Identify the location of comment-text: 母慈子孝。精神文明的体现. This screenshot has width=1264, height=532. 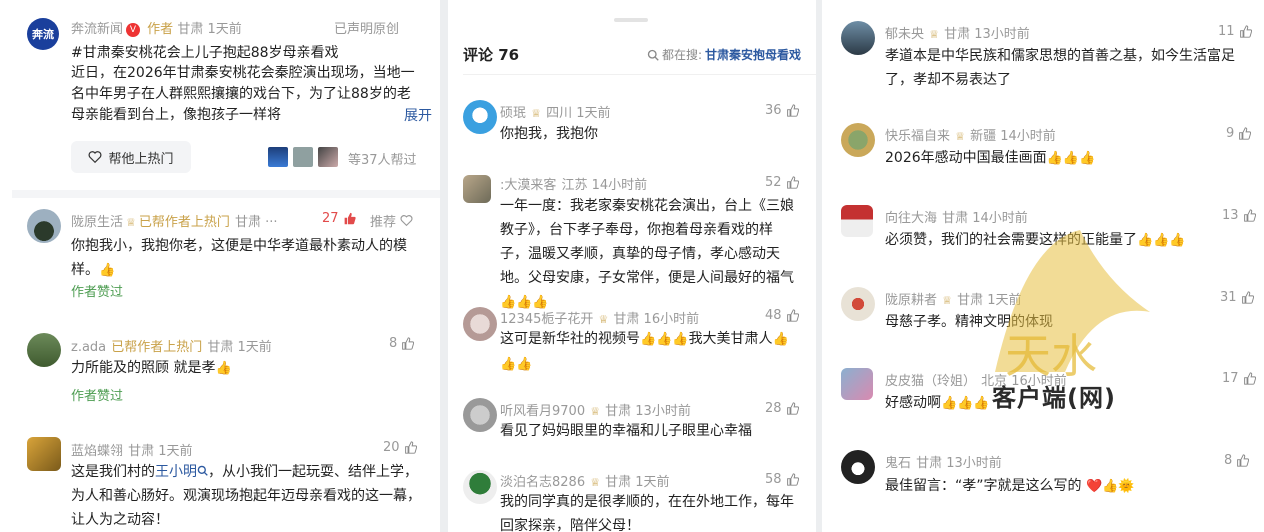
(969, 322).